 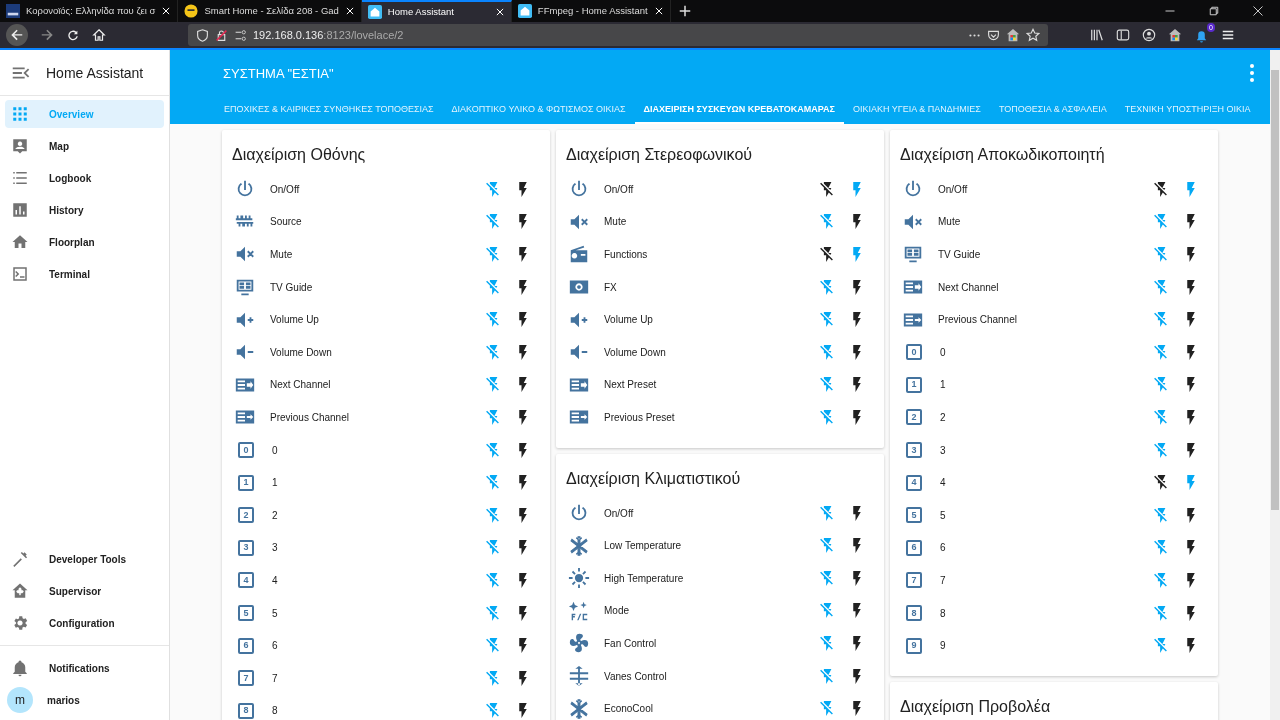 What do you see at coordinates (240, 35) in the screenshot?
I see `permissions-icon` at bounding box center [240, 35].